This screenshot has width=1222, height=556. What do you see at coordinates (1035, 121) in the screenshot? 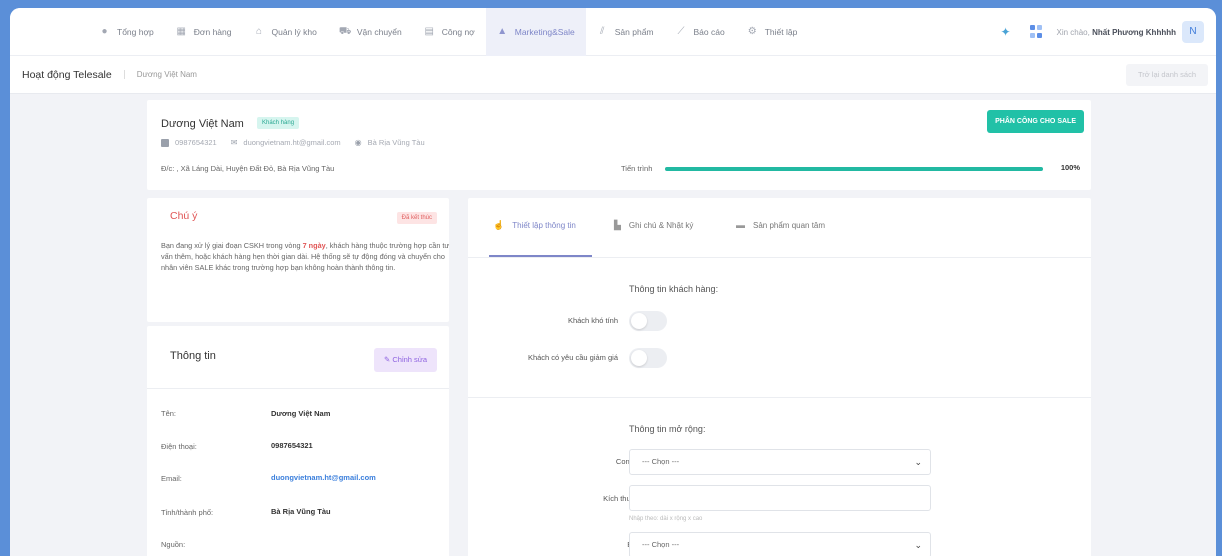
I see `assign-sale-button: PHÂN CÔNG CHO SALE` at bounding box center [1035, 121].